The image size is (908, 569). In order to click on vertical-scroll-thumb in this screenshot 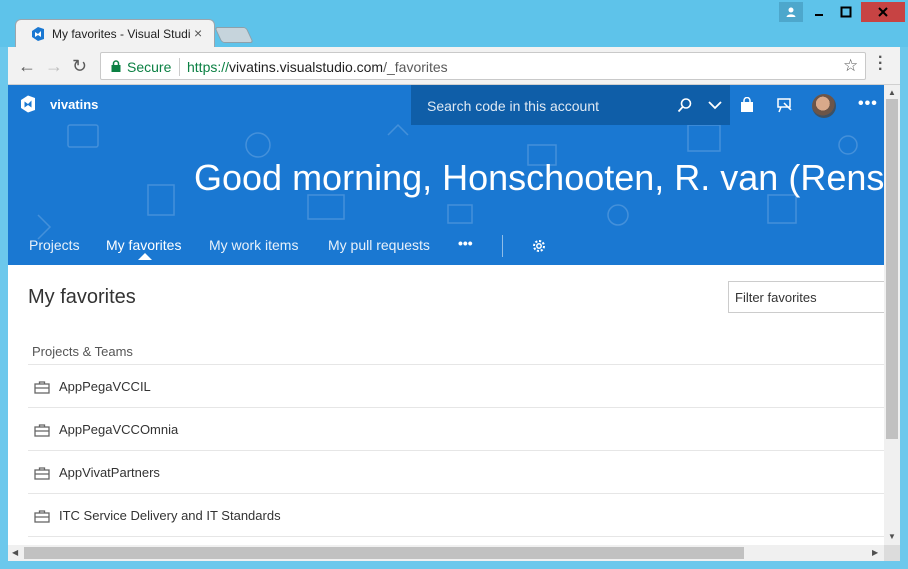, I will do `click(892, 269)`.